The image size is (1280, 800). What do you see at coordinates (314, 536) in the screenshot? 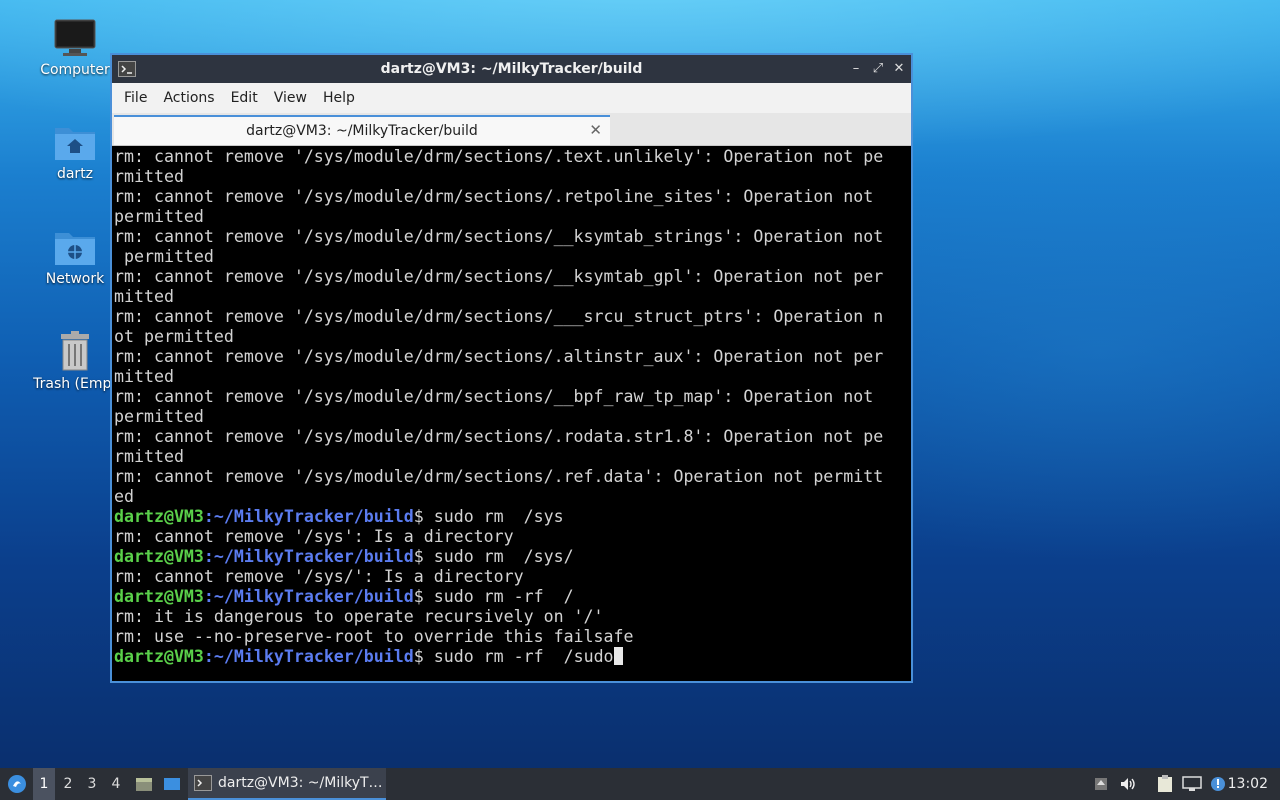
I see `terminal-output-line: rm: cannot remove '/sys': Is a directory` at bounding box center [314, 536].